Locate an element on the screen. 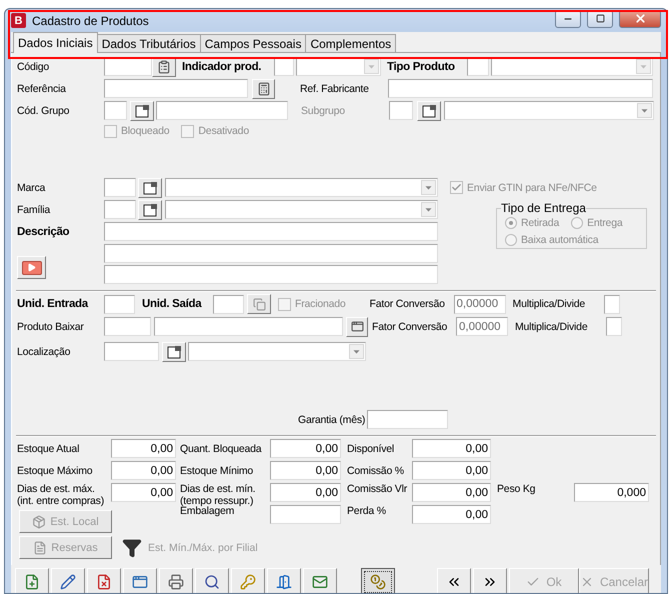  field-label: Unid. Saída is located at coordinates (172, 304).